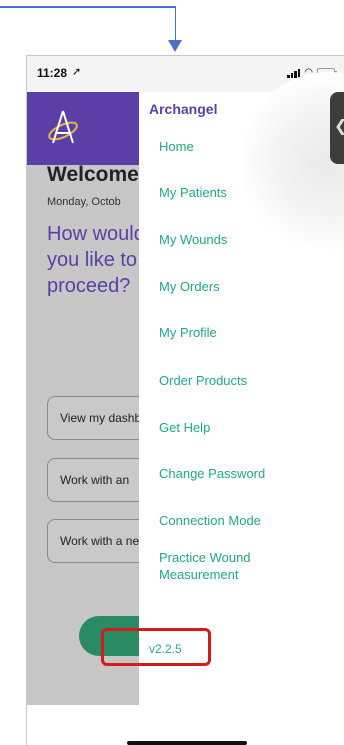 The image size is (344, 745). What do you see at coordinates (214, 566) in the screenshot?
I see `menu-item-practice-wound-measurement: Practice Wound Measurement` at bounding box center [214, 566].